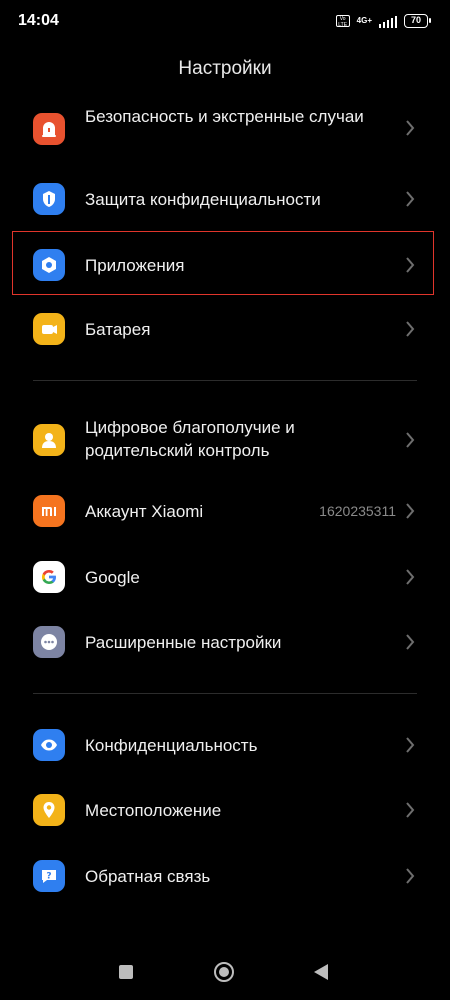 The width and height of the screenshot is (450, 1000). What do you see at coordinates (225, 68) in the screenshot?
I see `page-title: Настройки` at bounding box center [225, 68].